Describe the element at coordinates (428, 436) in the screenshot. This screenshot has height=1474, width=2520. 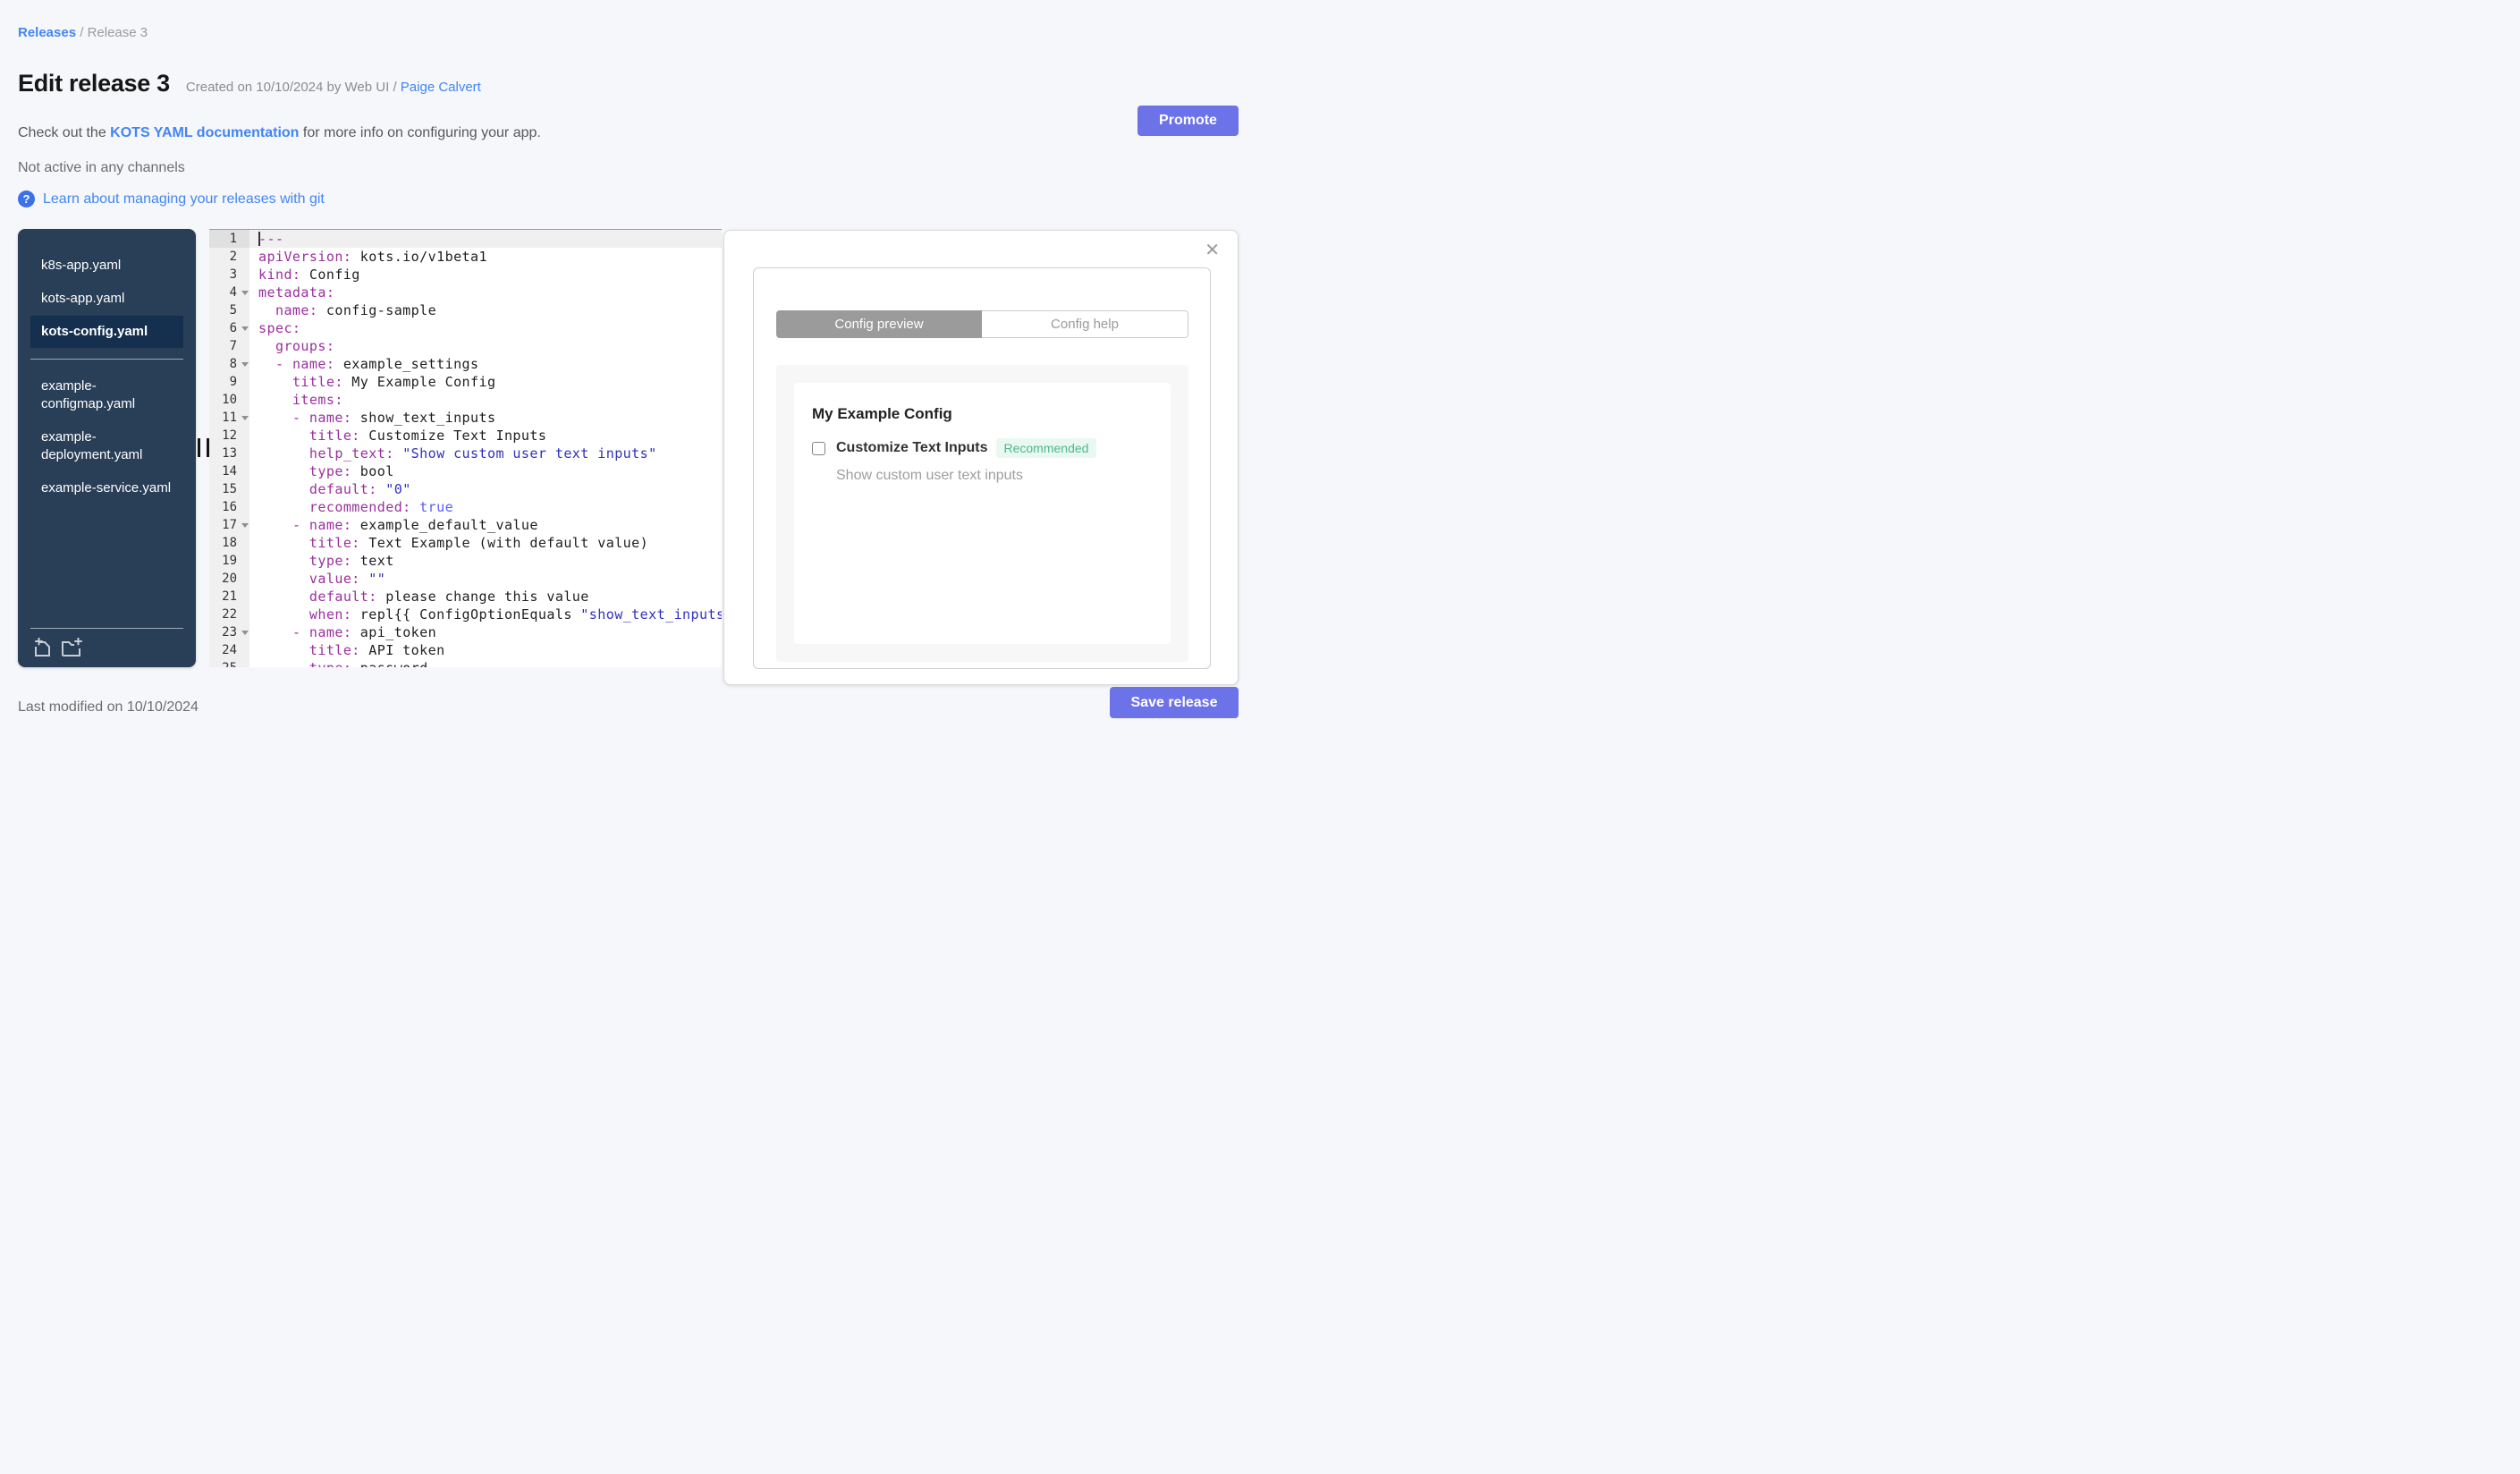
I see `code-text: title: Customize Text Inputs` at that location.